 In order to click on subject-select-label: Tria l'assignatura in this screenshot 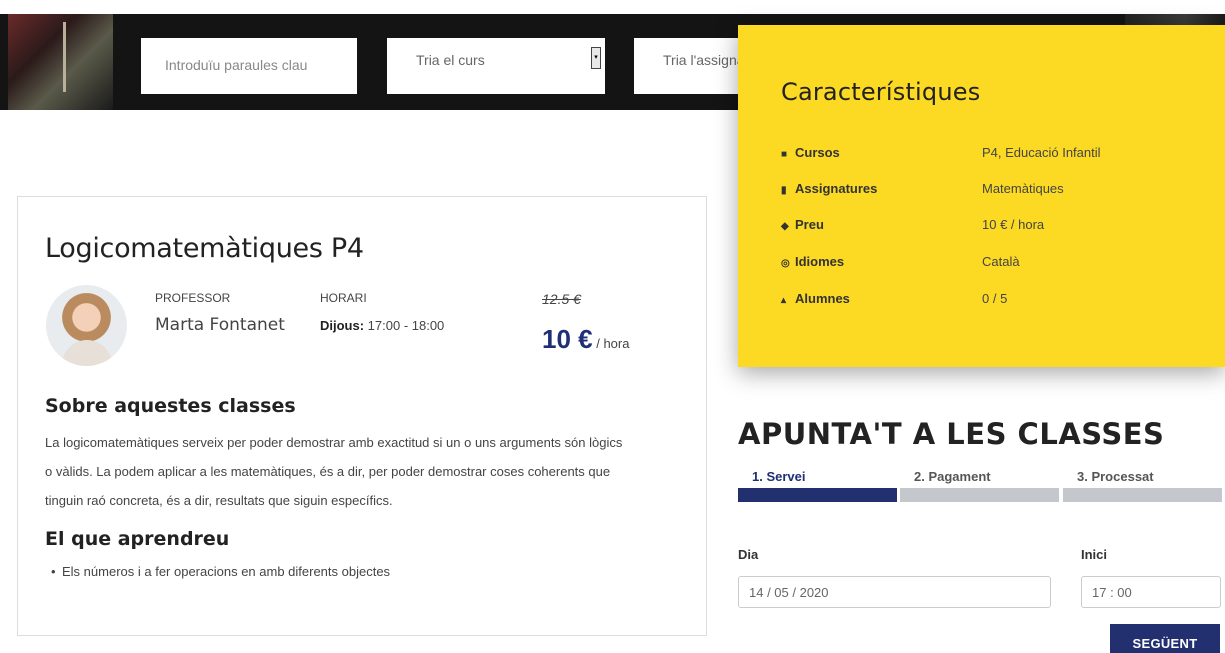, I will do `click(703, 60)`.